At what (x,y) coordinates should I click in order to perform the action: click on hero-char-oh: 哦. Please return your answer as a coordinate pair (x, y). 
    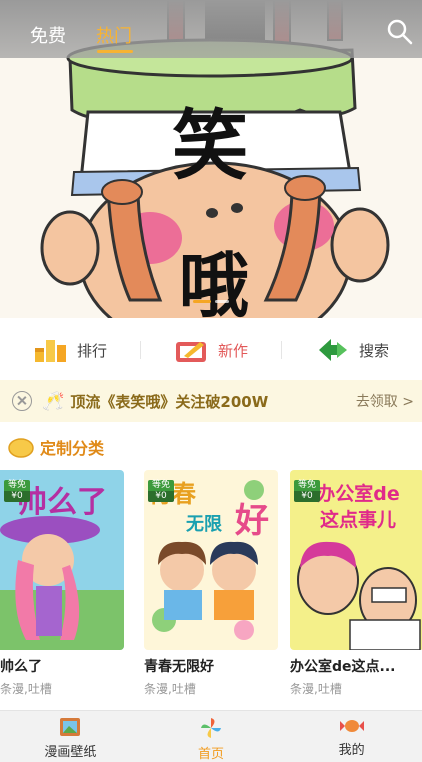
    Looking at the image, I should click on (214, 281).